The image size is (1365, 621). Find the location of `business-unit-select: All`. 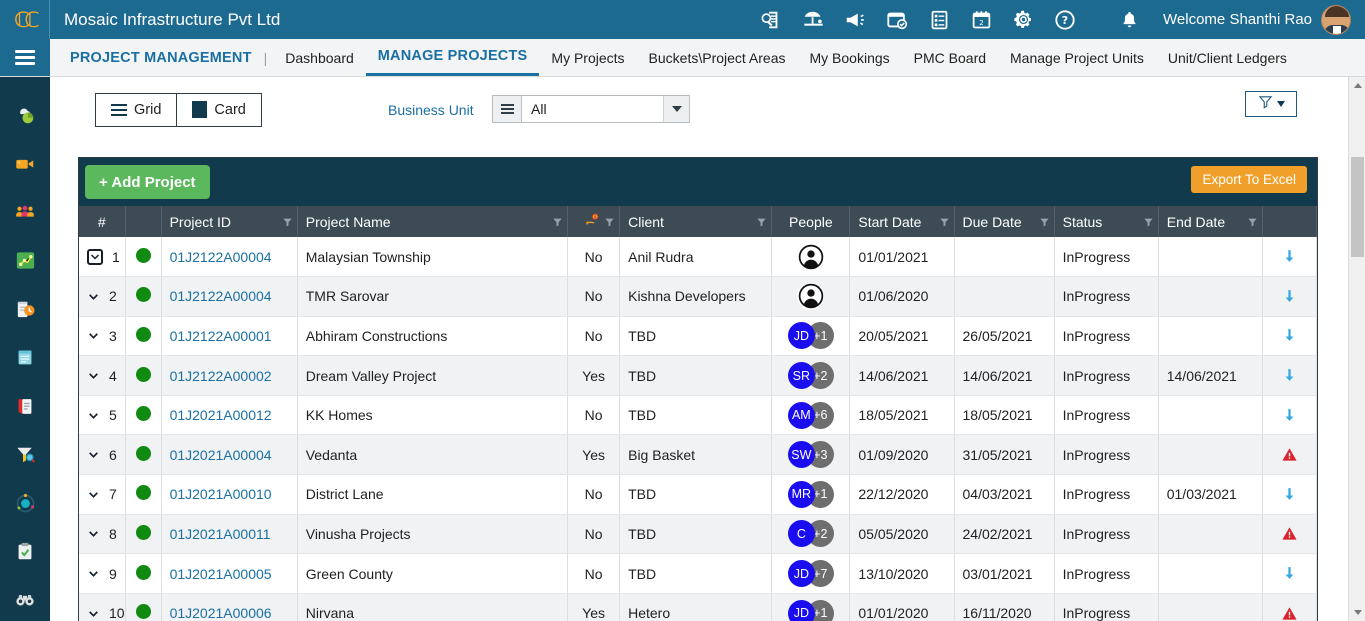

business-unit-select: All is located at coordinates (591, 109).